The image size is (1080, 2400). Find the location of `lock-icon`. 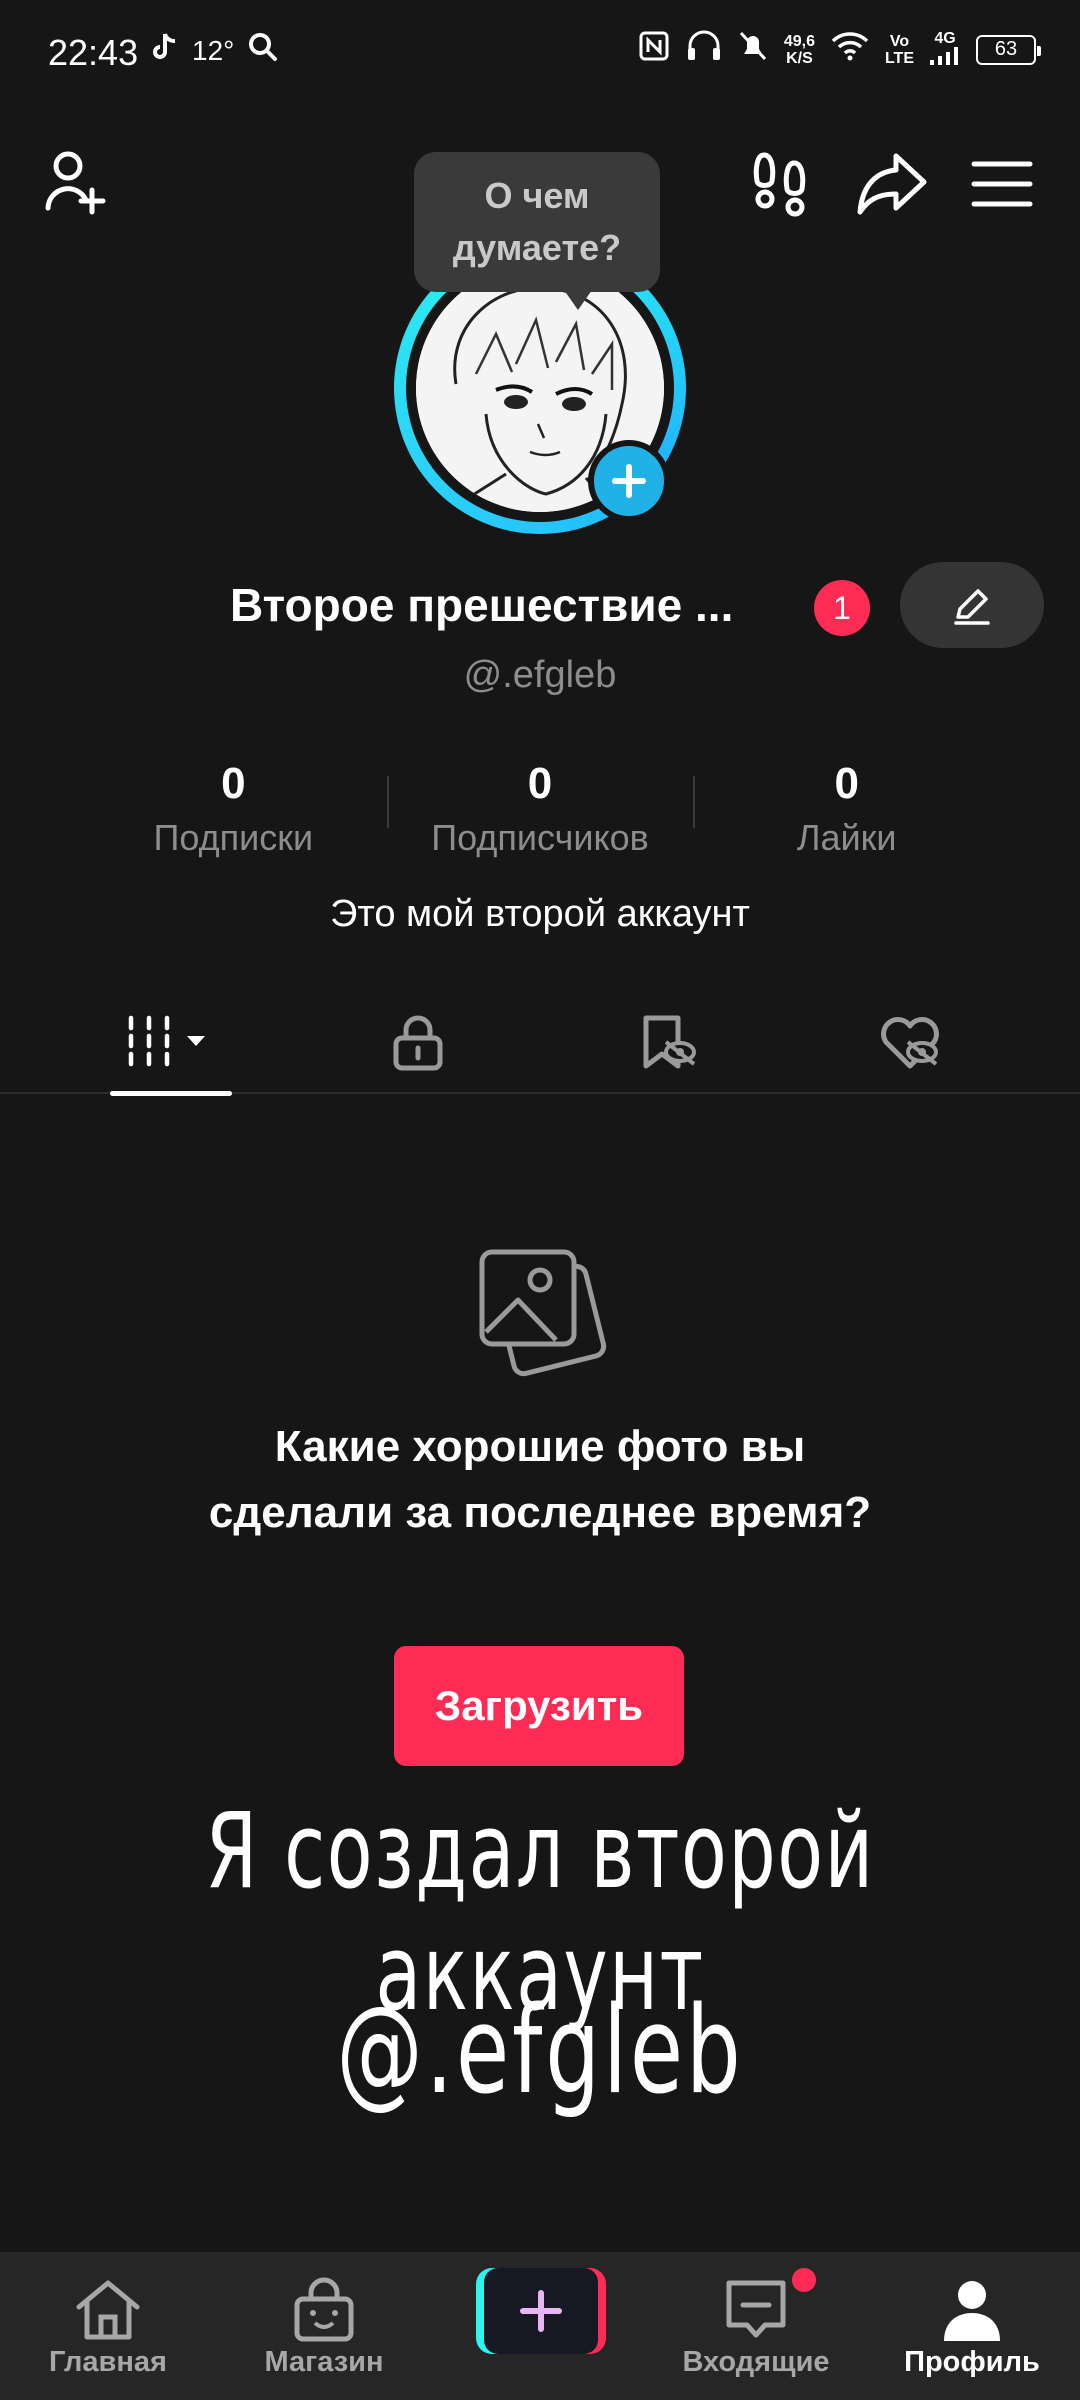

lock-icon is located at coordinates (418, 1043).